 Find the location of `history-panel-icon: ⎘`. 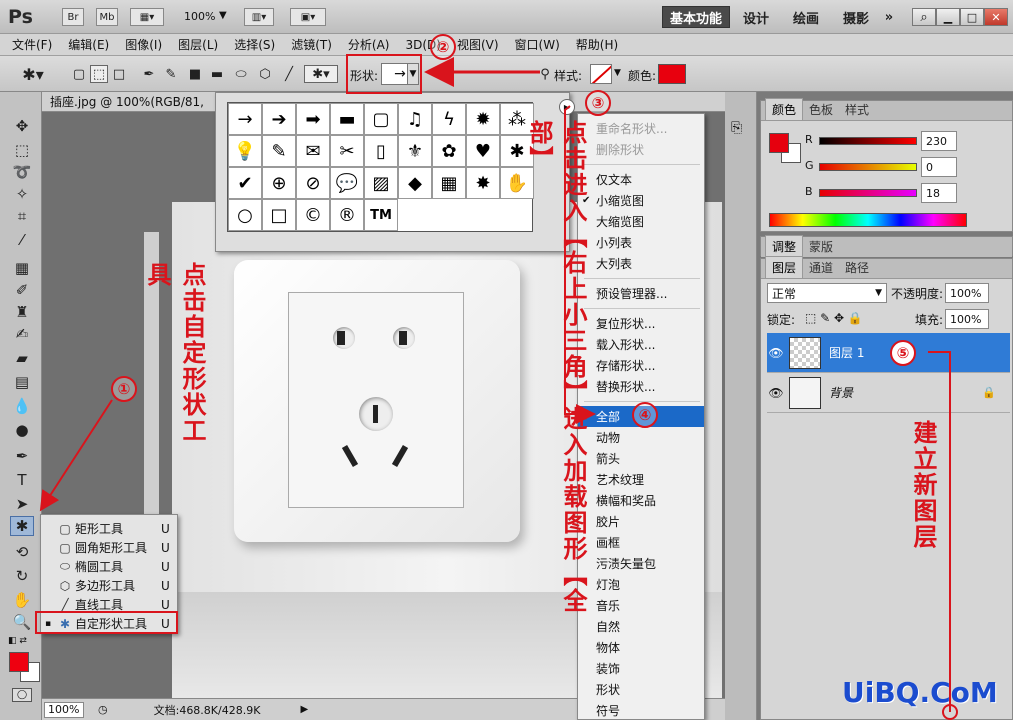

history-panel-icon: ⎘ is located at coordinates (736, 128).